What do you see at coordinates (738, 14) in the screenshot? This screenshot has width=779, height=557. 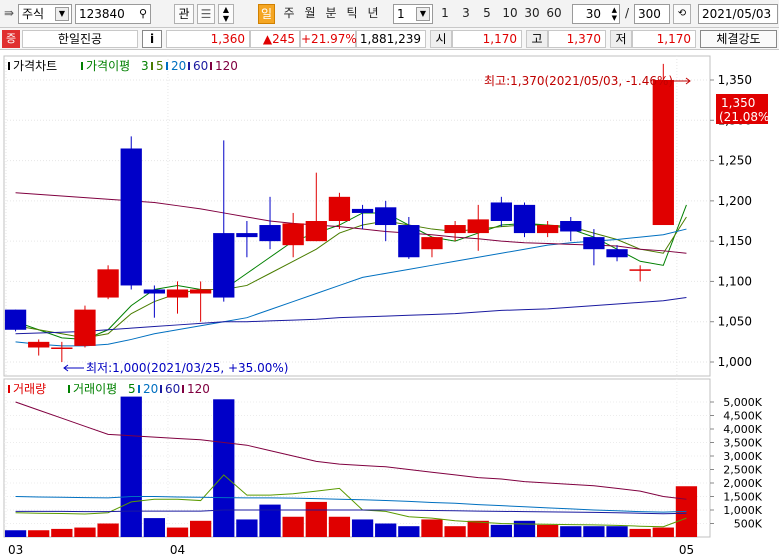 I see `date-input: 2021/05/03` at bounding box center [738, 14].